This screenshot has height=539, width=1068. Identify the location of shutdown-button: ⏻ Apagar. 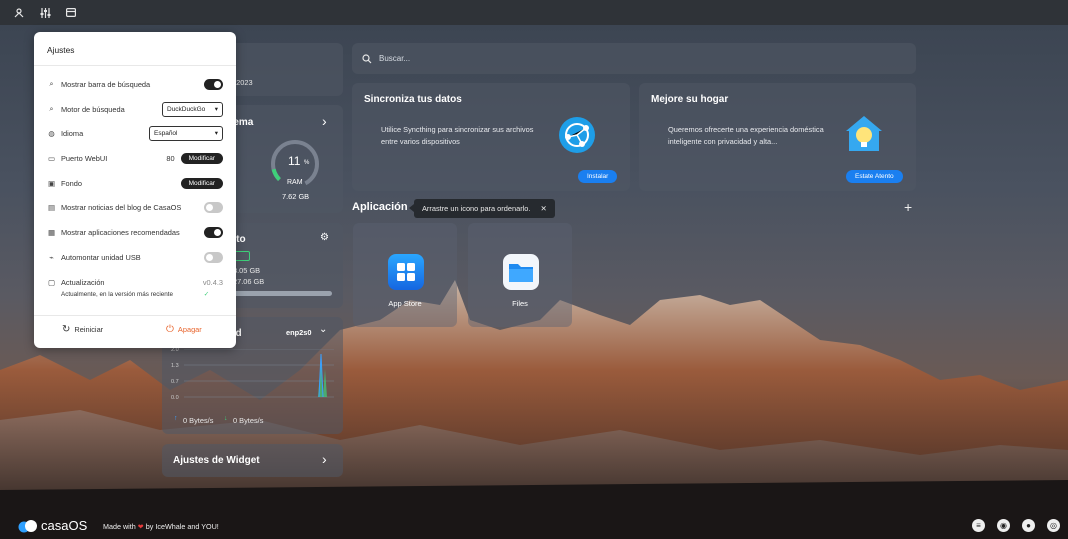
(184, 329).